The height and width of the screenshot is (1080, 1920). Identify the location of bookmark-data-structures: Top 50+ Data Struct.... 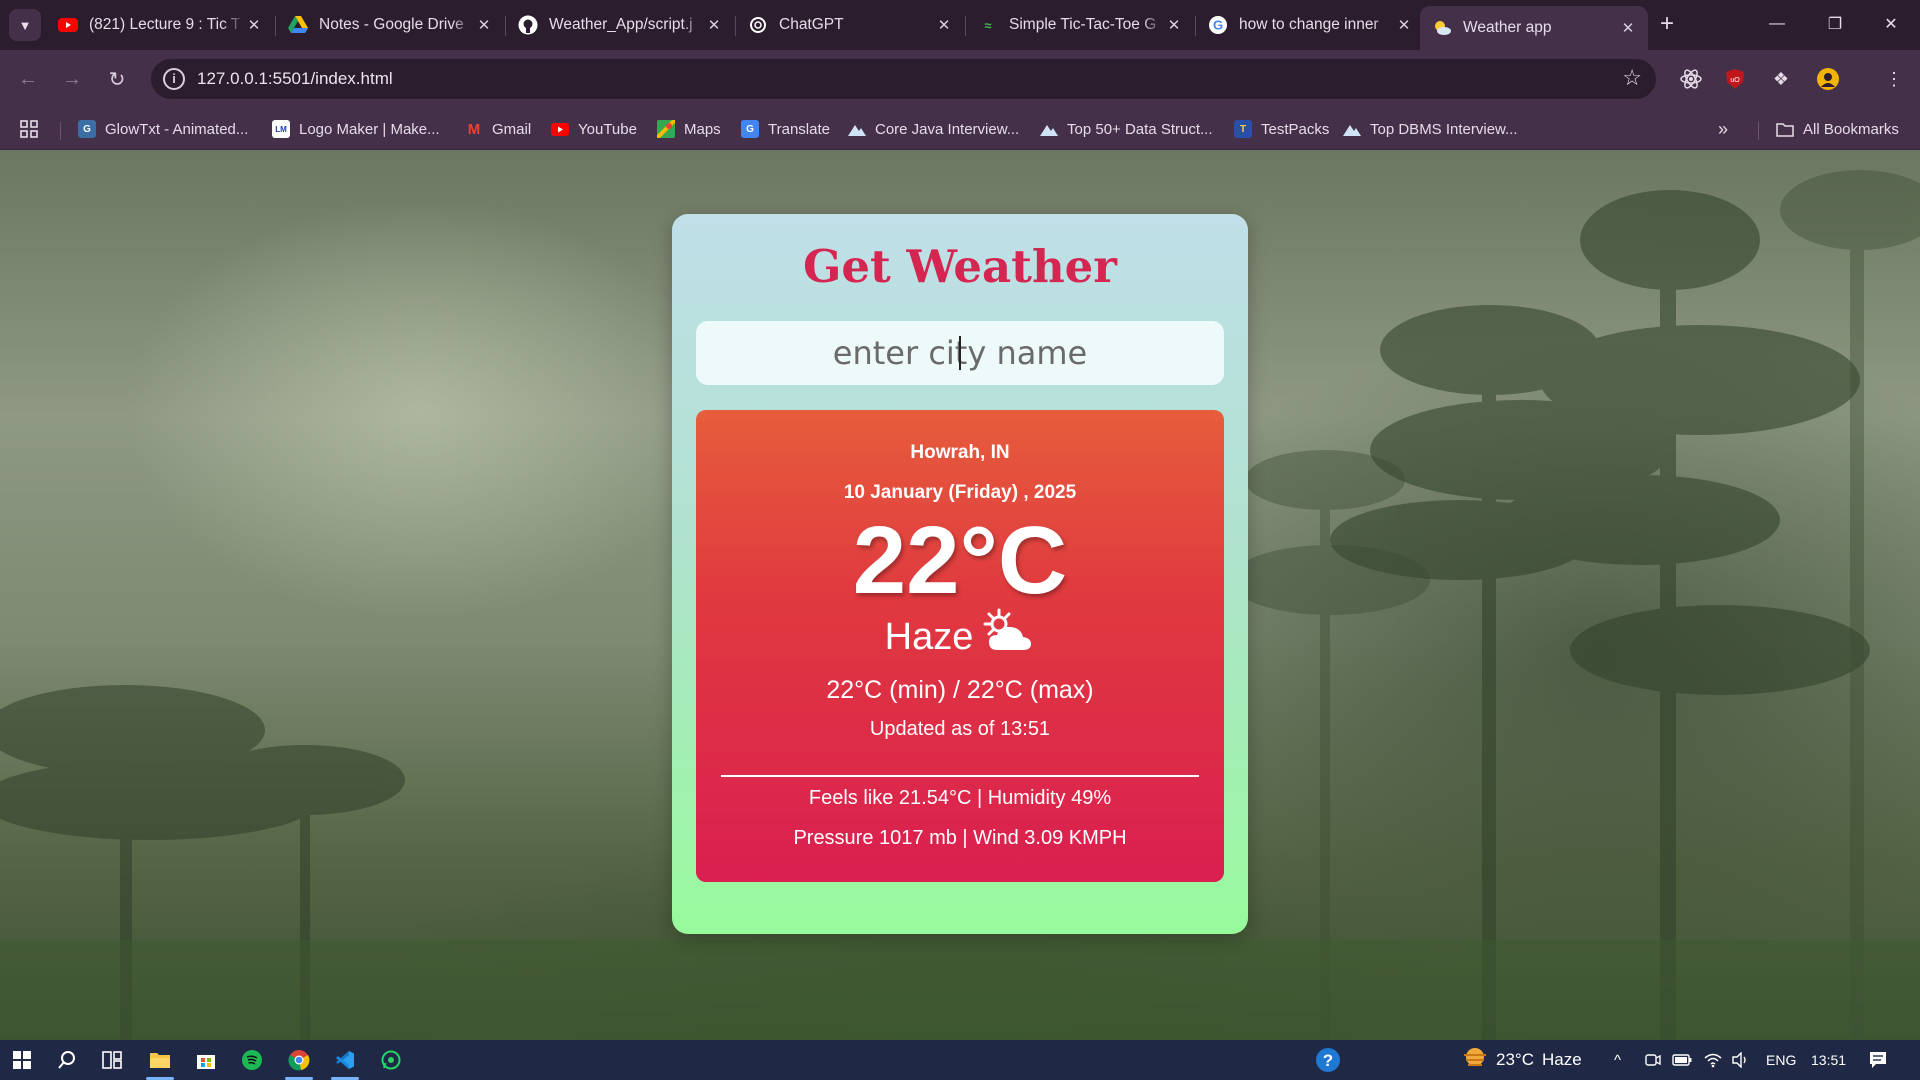
(1126, 129).